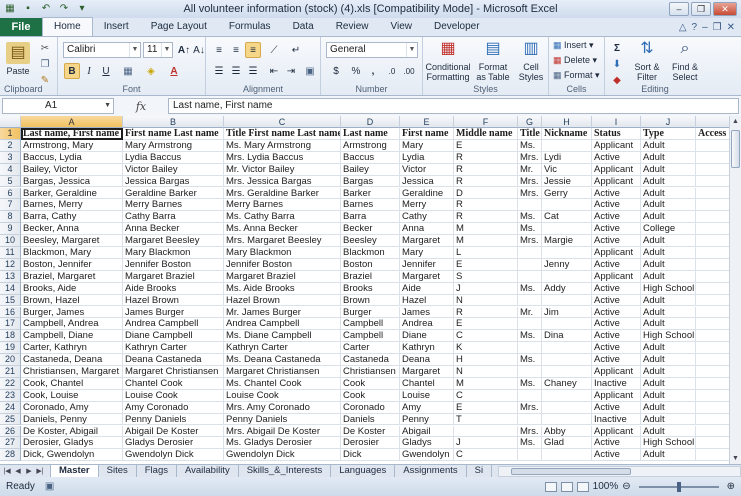 The height and width of the screenshot is (496, 741). I want to click on cell: R, so click(486, 169).